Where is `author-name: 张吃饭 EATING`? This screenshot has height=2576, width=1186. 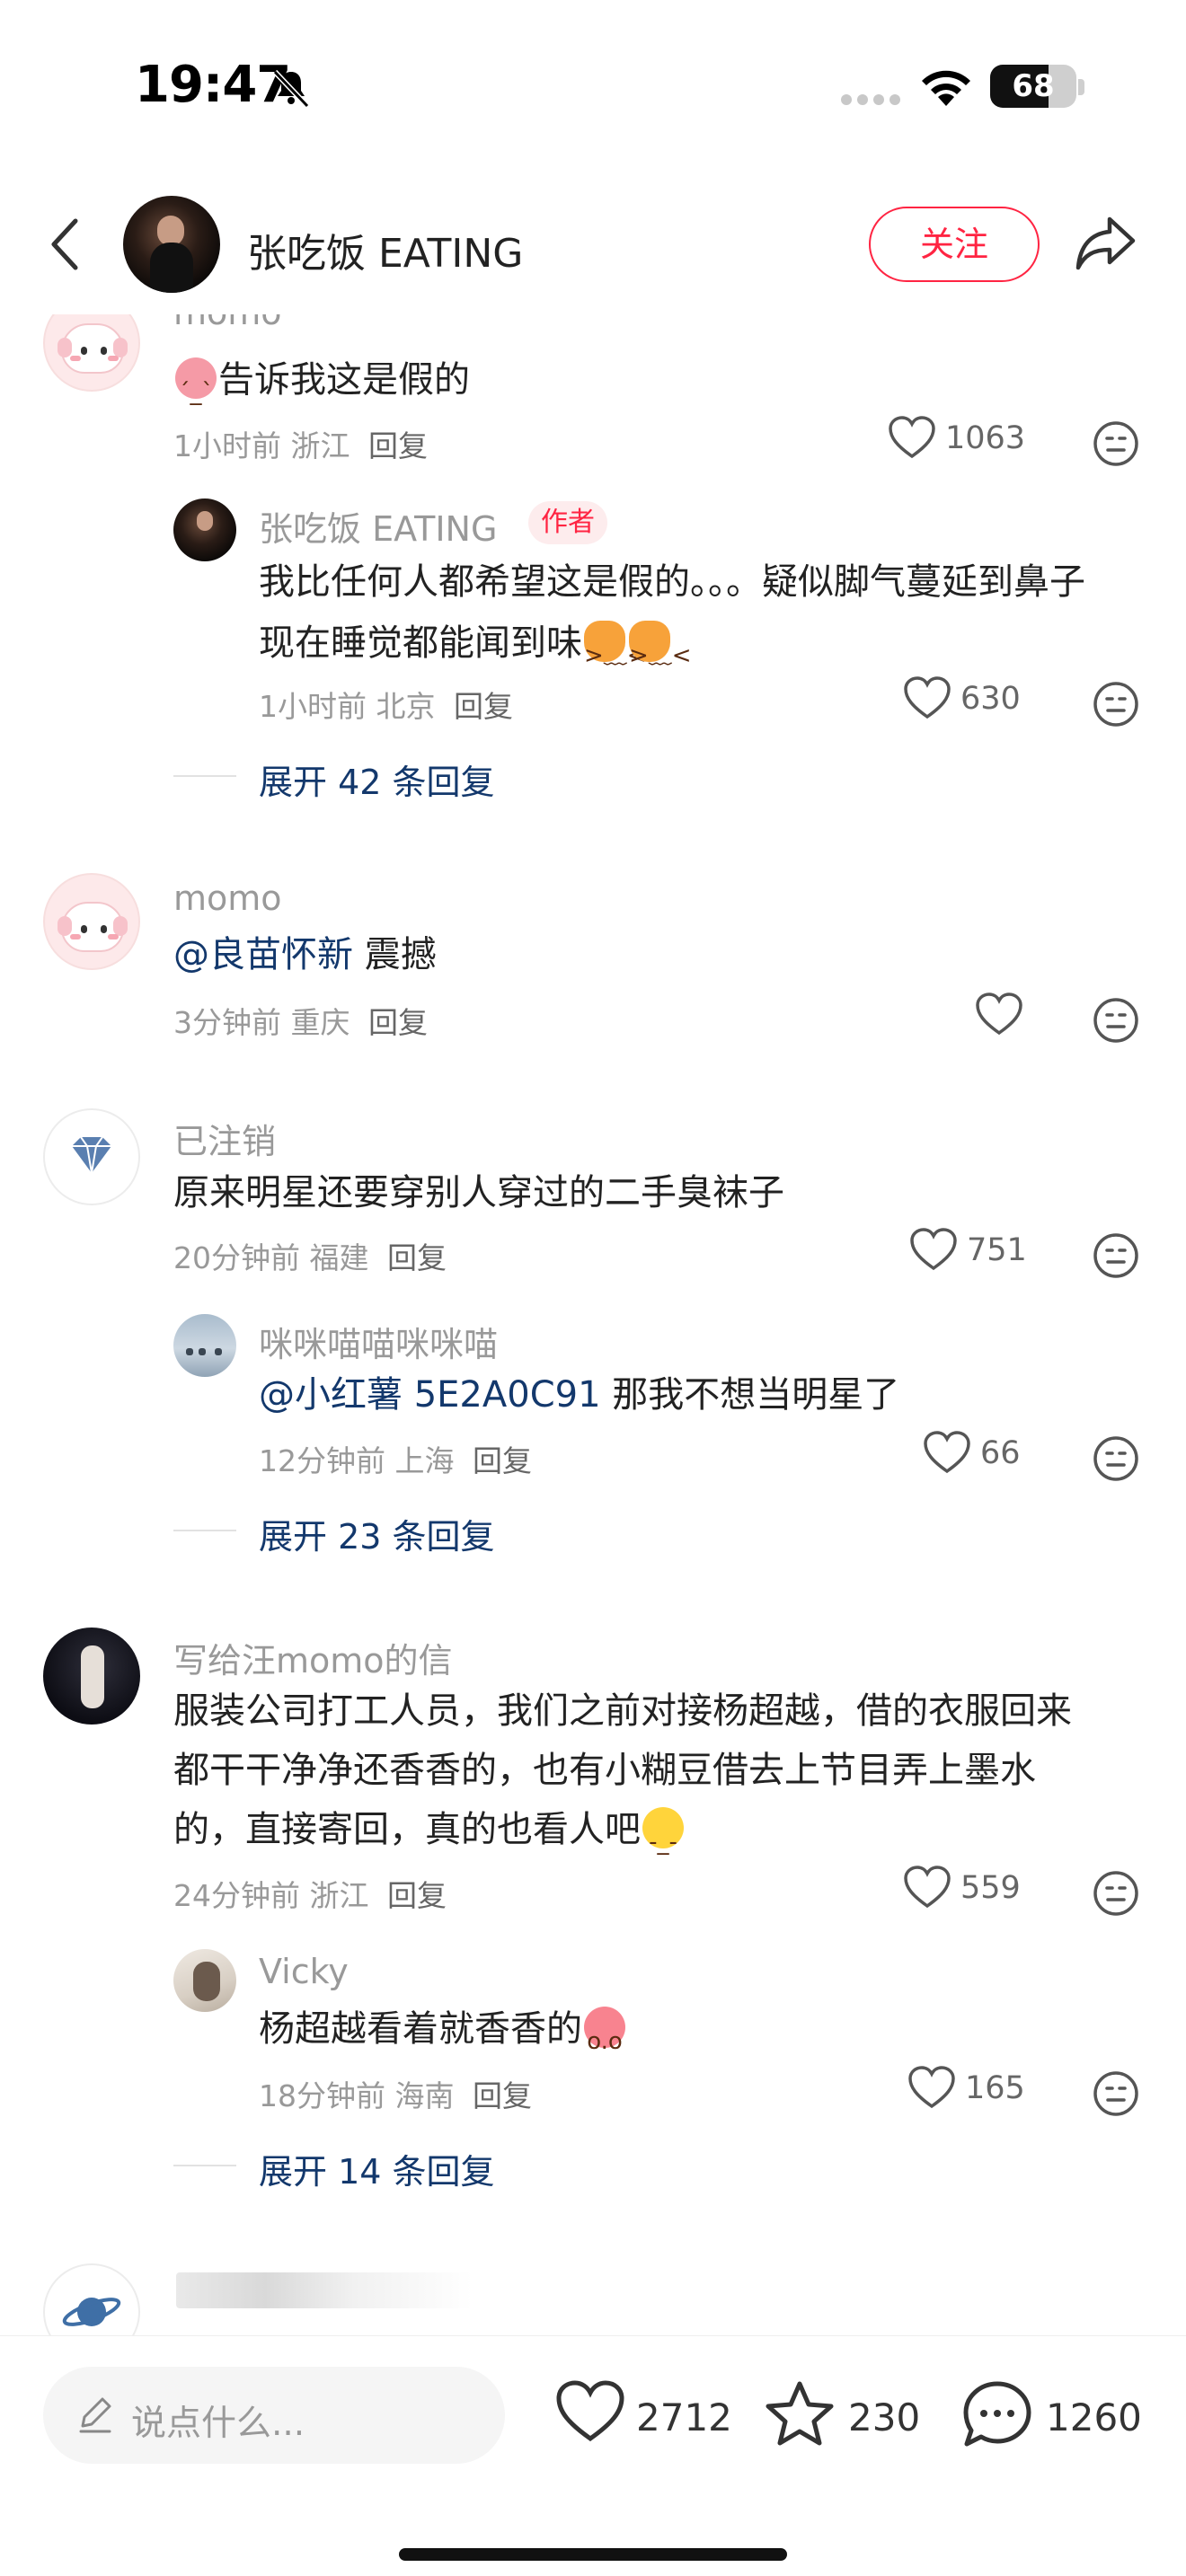
author-name: 张吃饭 EATING is located at coordinates (385, 249).